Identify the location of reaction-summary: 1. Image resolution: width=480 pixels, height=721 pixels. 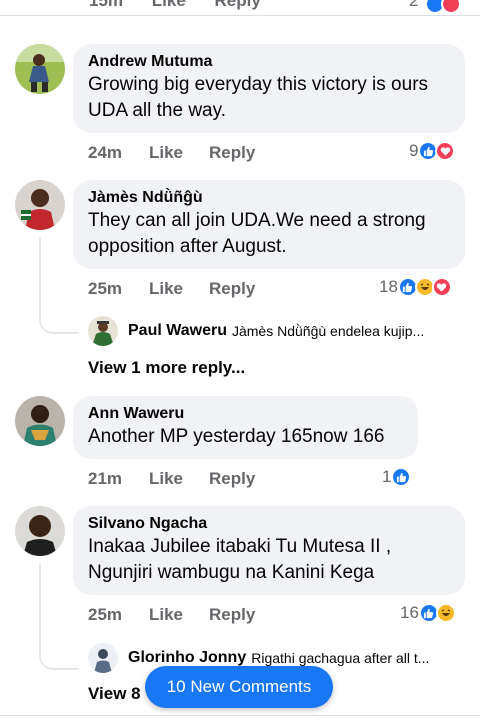
(397, 477).